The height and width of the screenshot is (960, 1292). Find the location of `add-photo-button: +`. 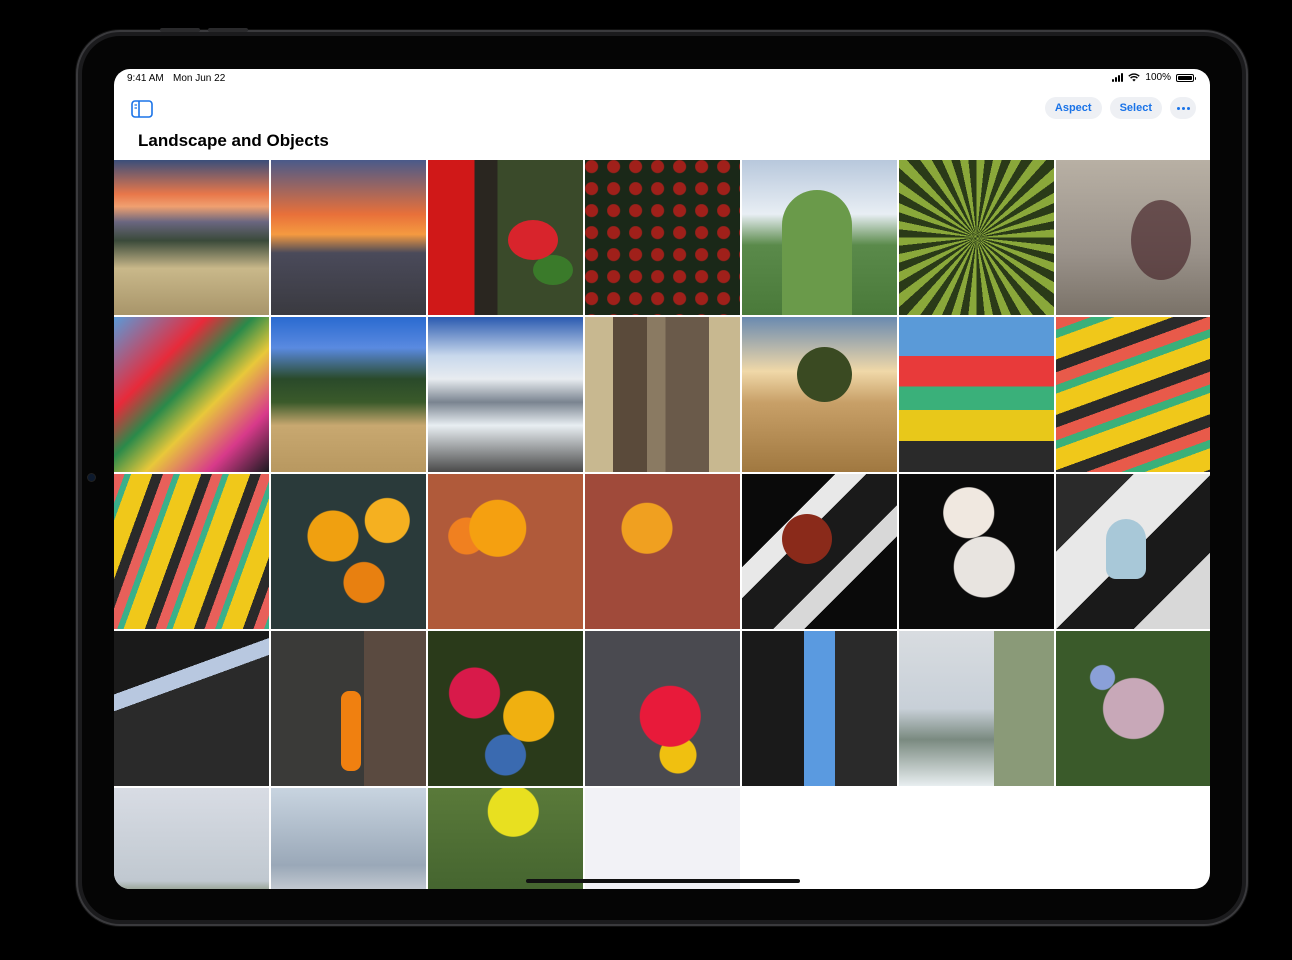

add-photo-button: + is located at coordinates (662, 838).